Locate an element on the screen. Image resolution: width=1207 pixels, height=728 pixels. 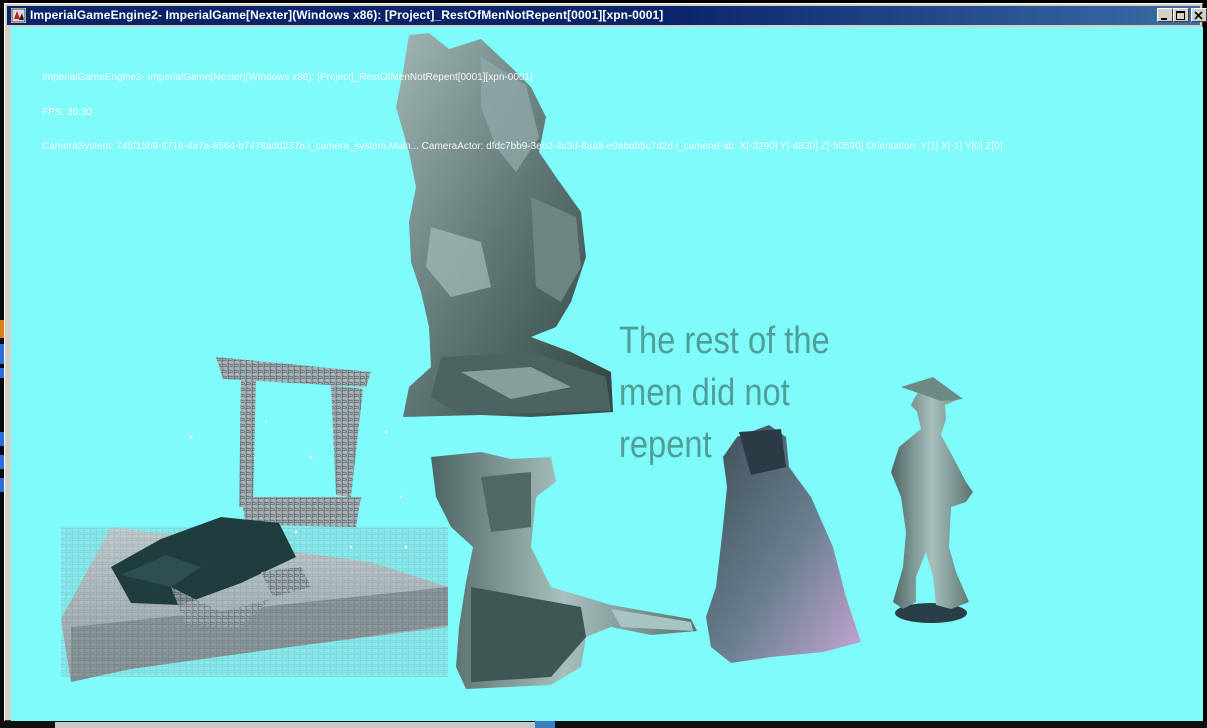
close-icon is located at coordinates (1198, 15).